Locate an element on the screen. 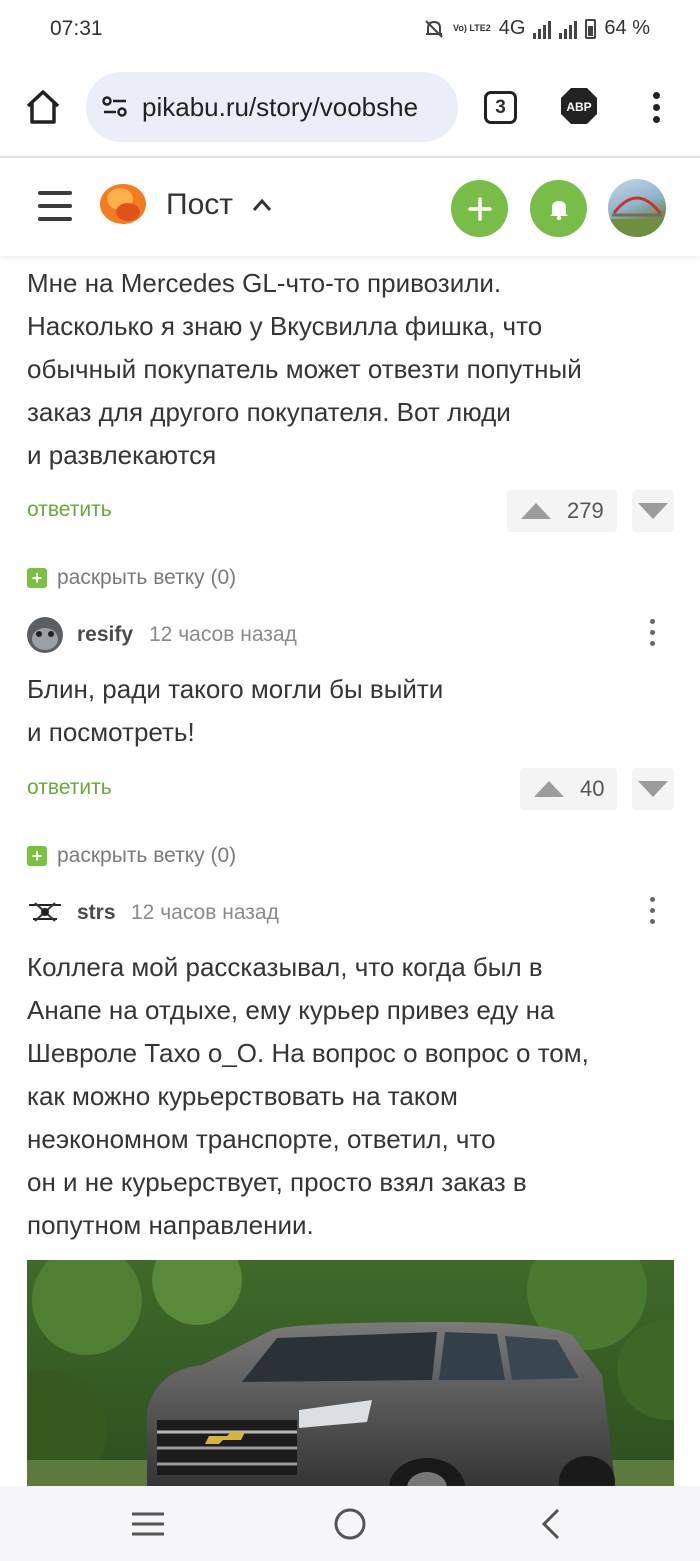  bell-icon is located at coordinates (558, 210).